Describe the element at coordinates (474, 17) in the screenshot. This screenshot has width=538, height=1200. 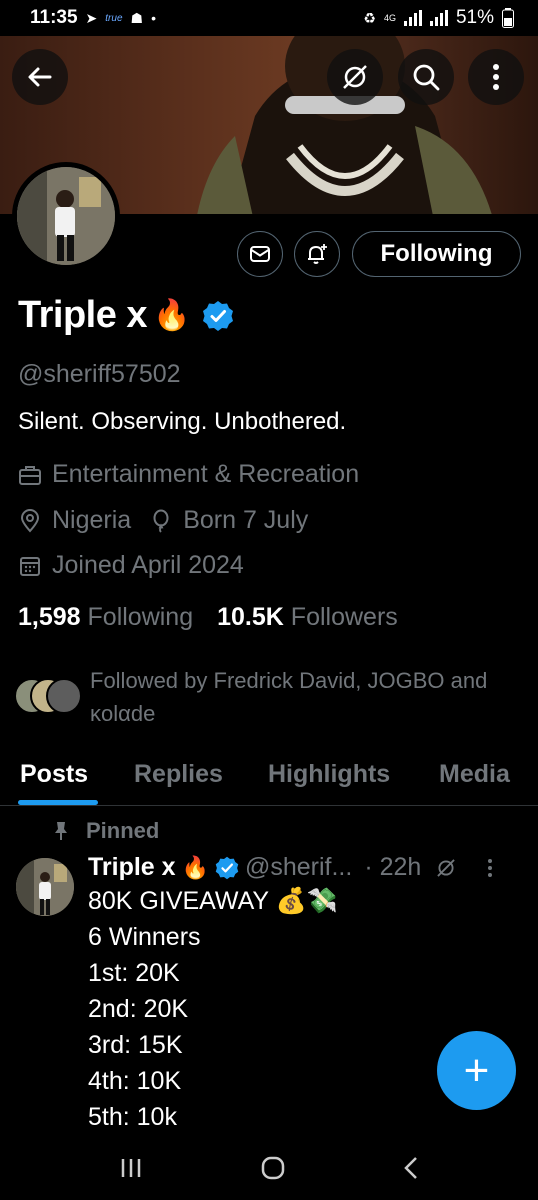
I see `battery-percent: 51%` at that location.